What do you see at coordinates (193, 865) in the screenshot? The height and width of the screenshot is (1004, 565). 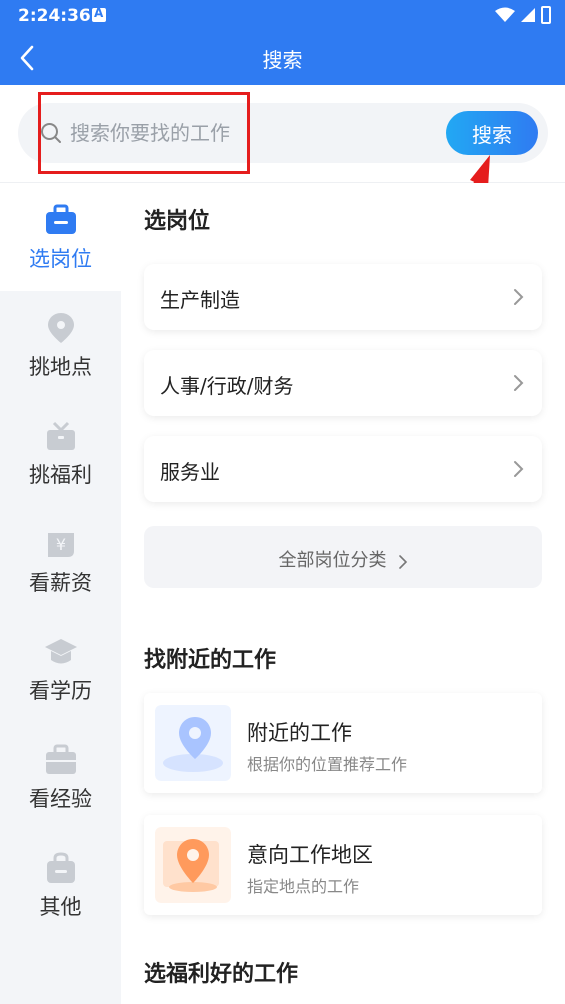 I see `map-marker-icon` at bounding box center [193, 865].